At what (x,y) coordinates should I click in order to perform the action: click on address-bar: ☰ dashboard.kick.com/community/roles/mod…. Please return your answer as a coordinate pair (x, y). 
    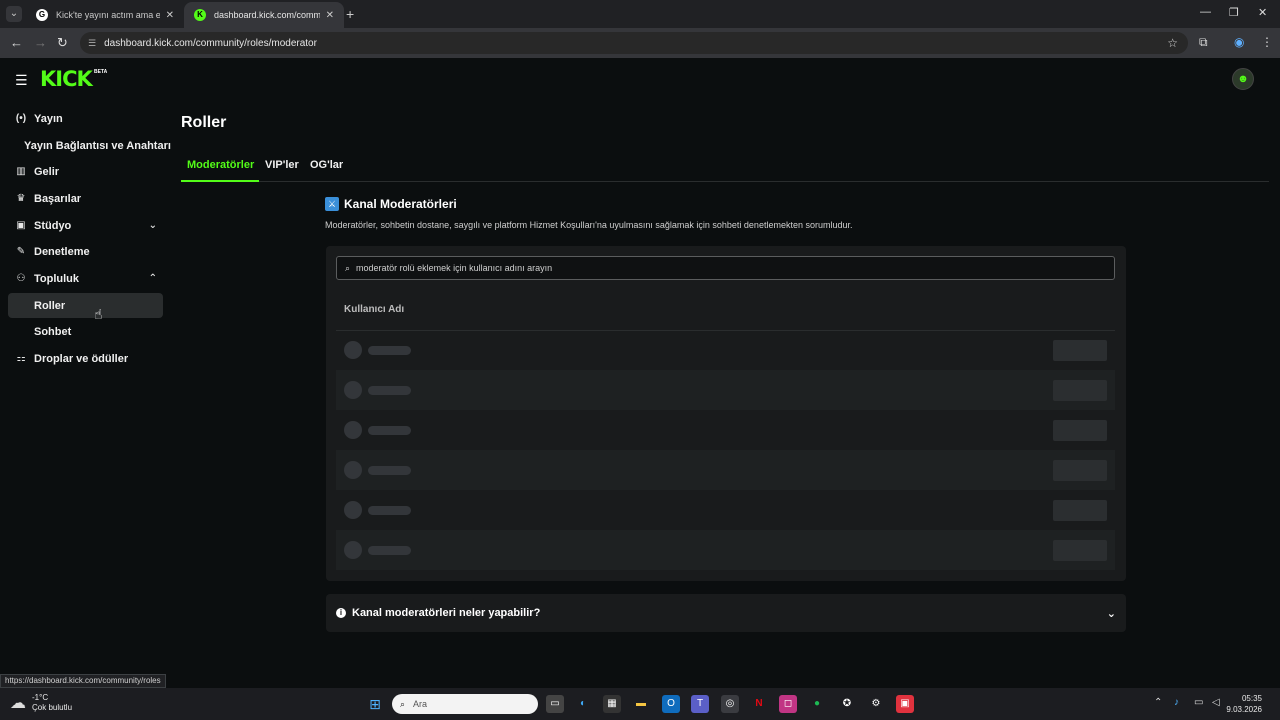
    Looking at the image, I should click on (634, 43).